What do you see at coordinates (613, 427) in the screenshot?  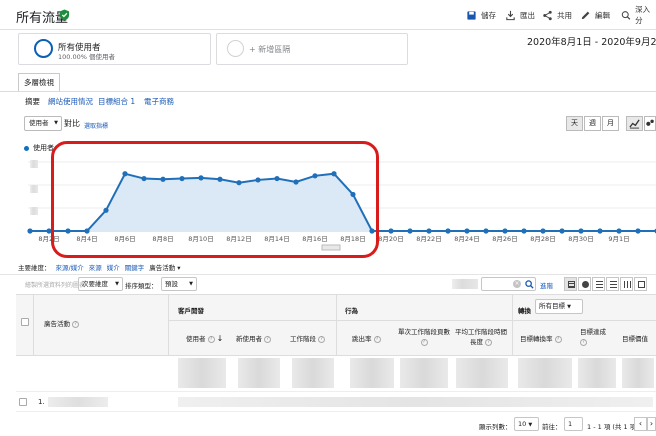 I see `row-range-label: 1 - 1 項 (共 1 項)` at bounding box center [613, 427].